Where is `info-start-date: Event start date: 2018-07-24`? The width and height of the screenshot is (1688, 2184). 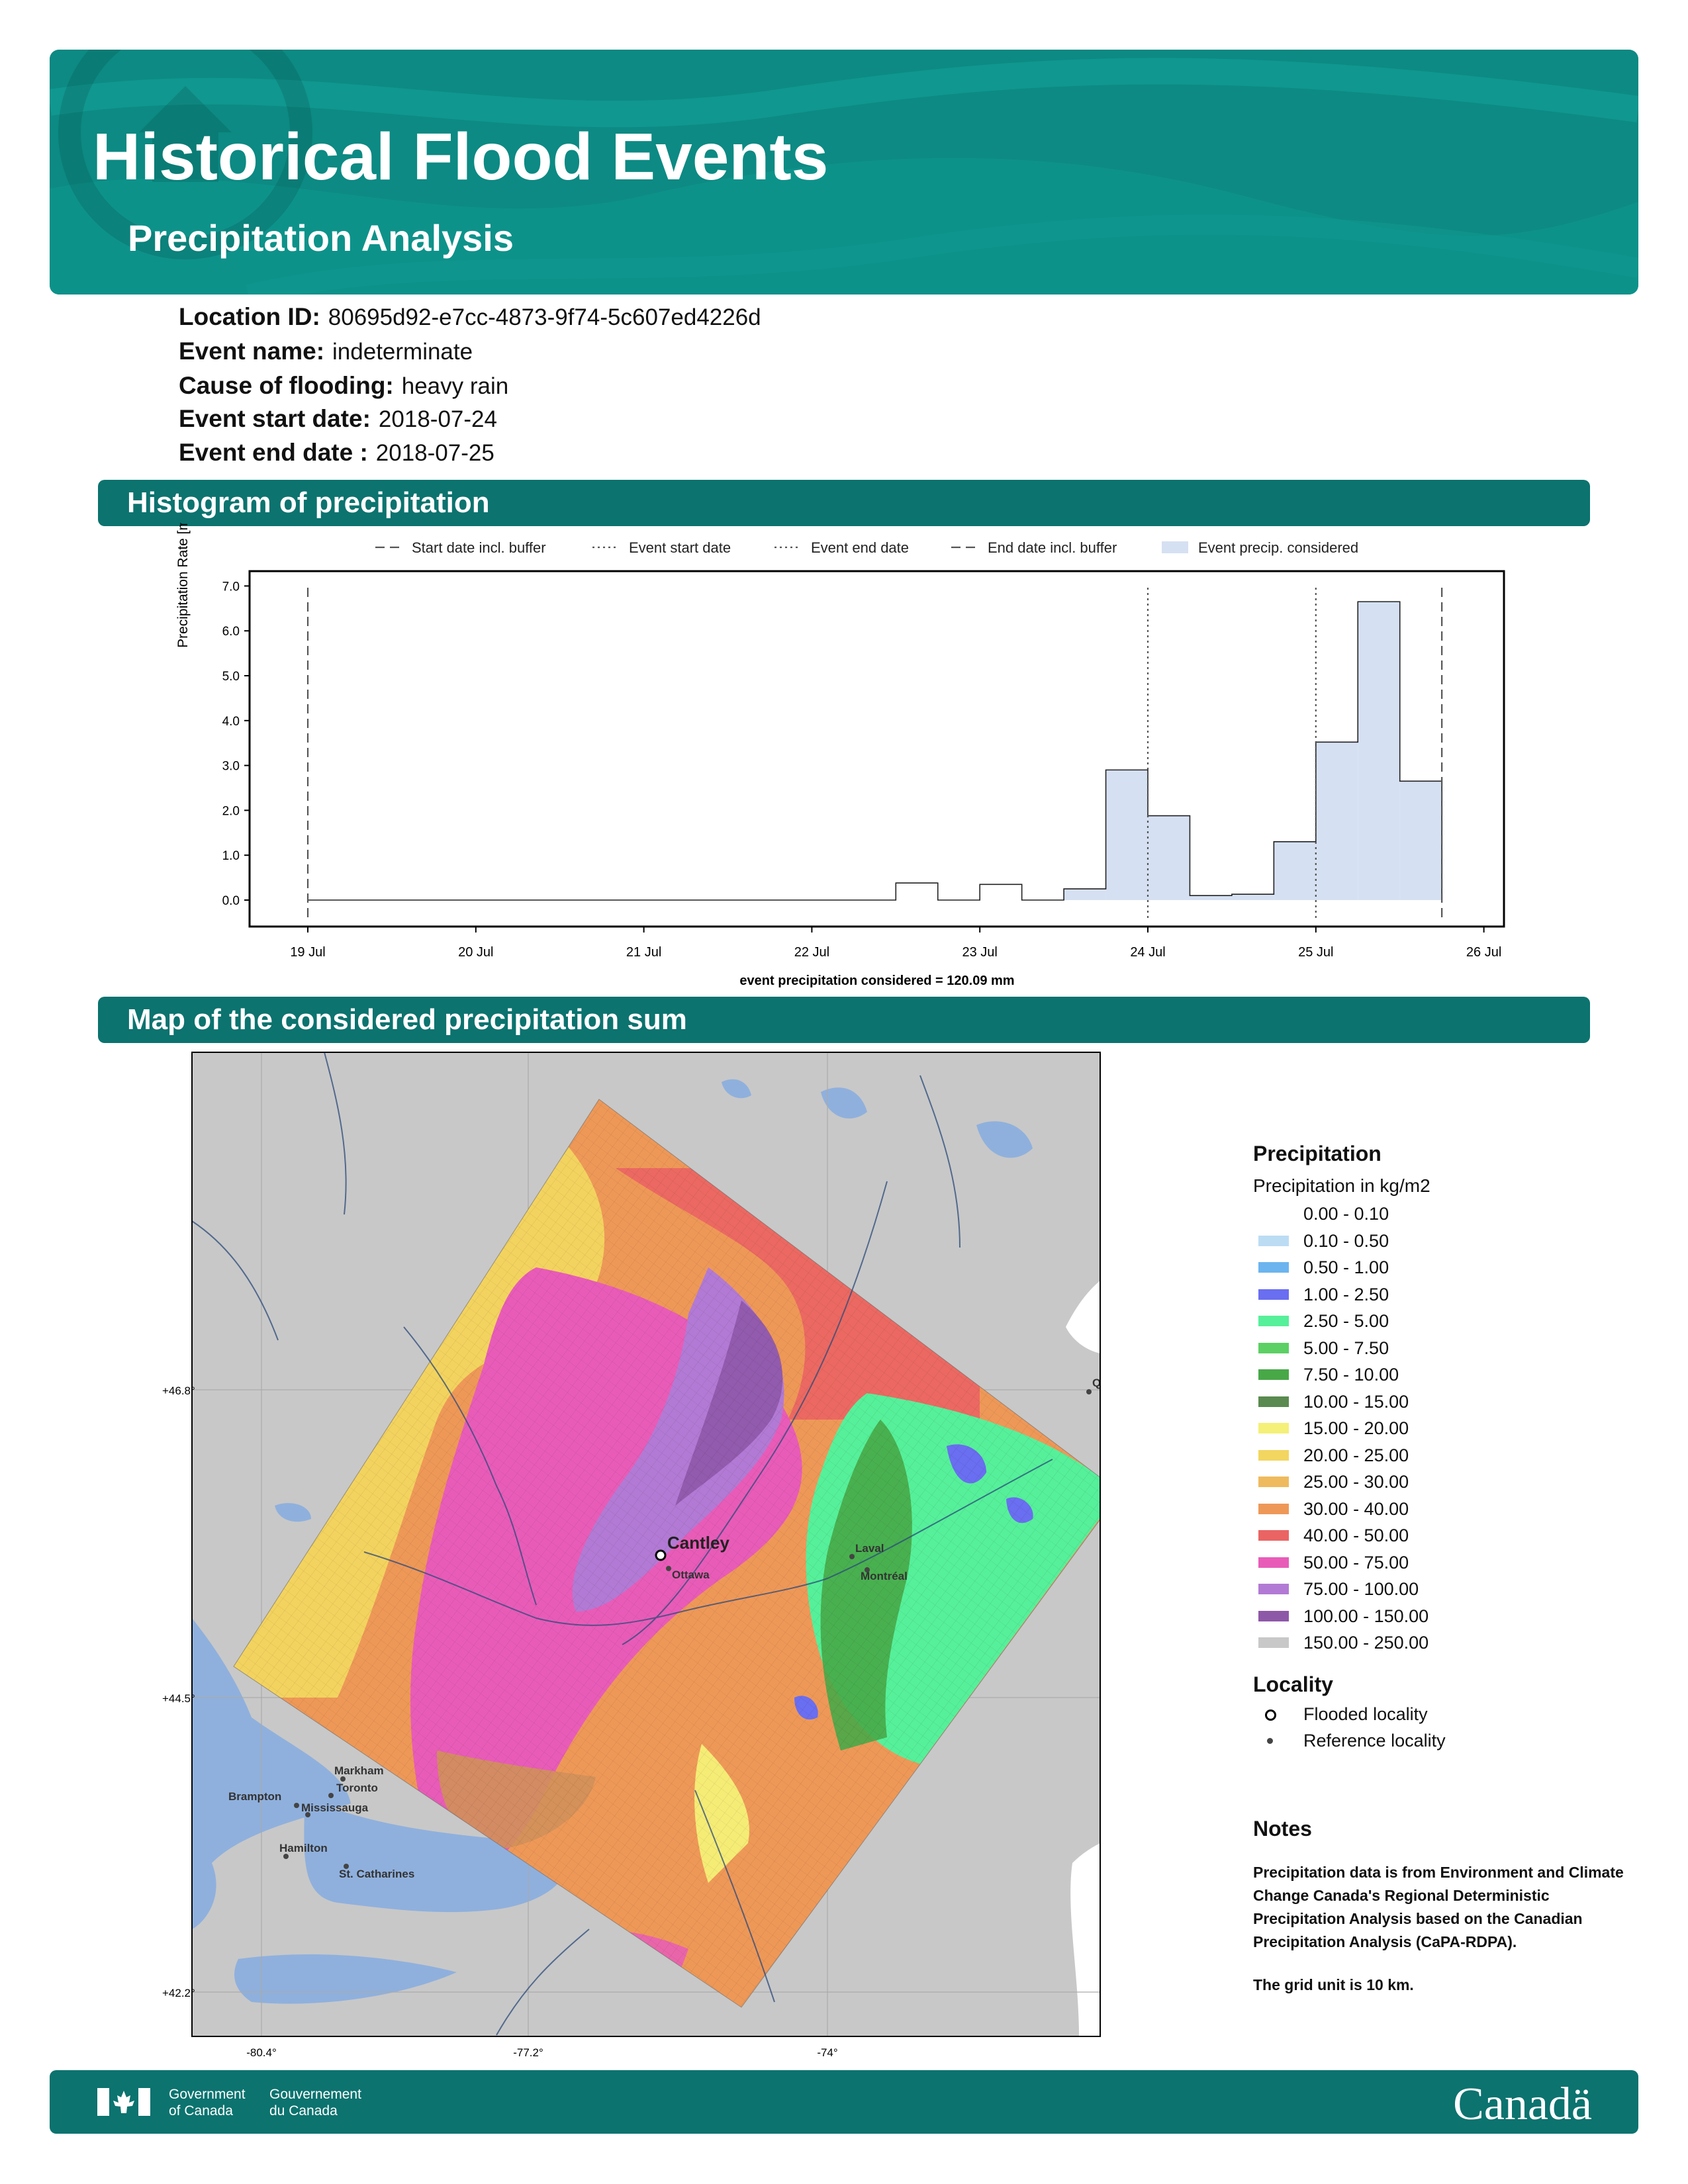
info-start-date: Event start date: 2018-07-24 is located at coordinates (338, 419).